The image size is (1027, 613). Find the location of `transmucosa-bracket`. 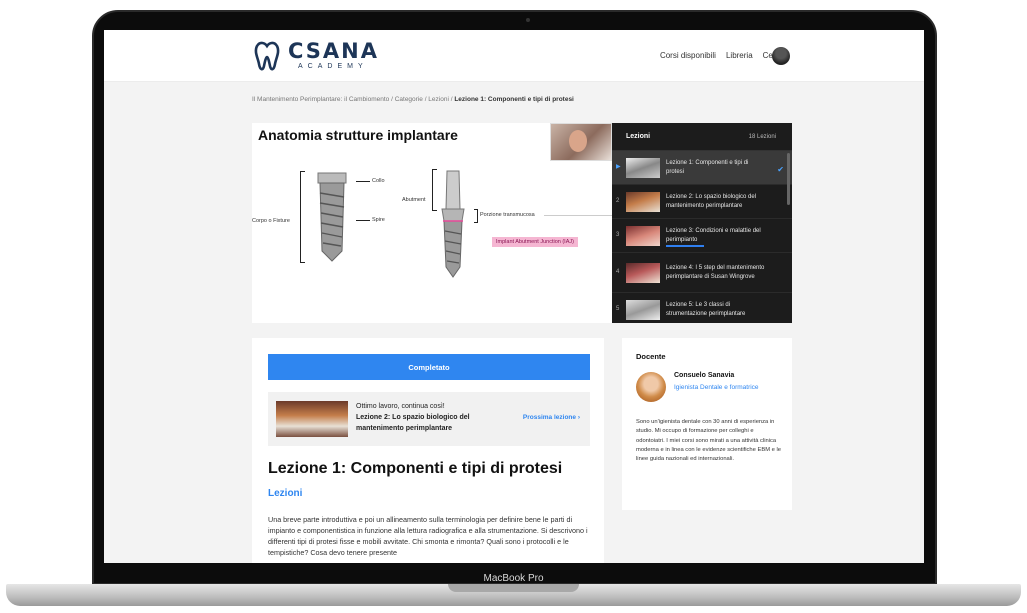

transmucosa-bracket is located at coordinates (476, 216).